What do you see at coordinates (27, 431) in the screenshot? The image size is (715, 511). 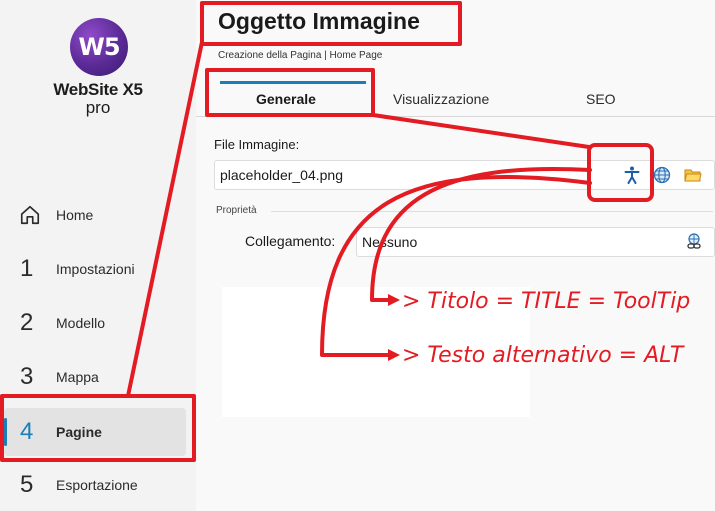 I see `step-number: 4` at bounding box center [27, 431].